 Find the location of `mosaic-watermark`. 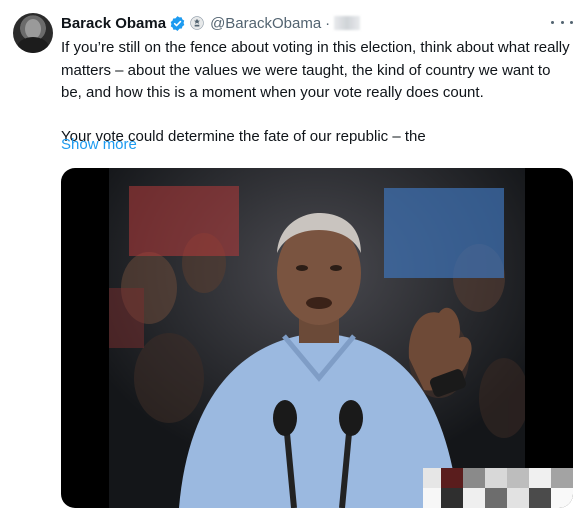

mosaic-watermark is located at coordinates (498, 488).